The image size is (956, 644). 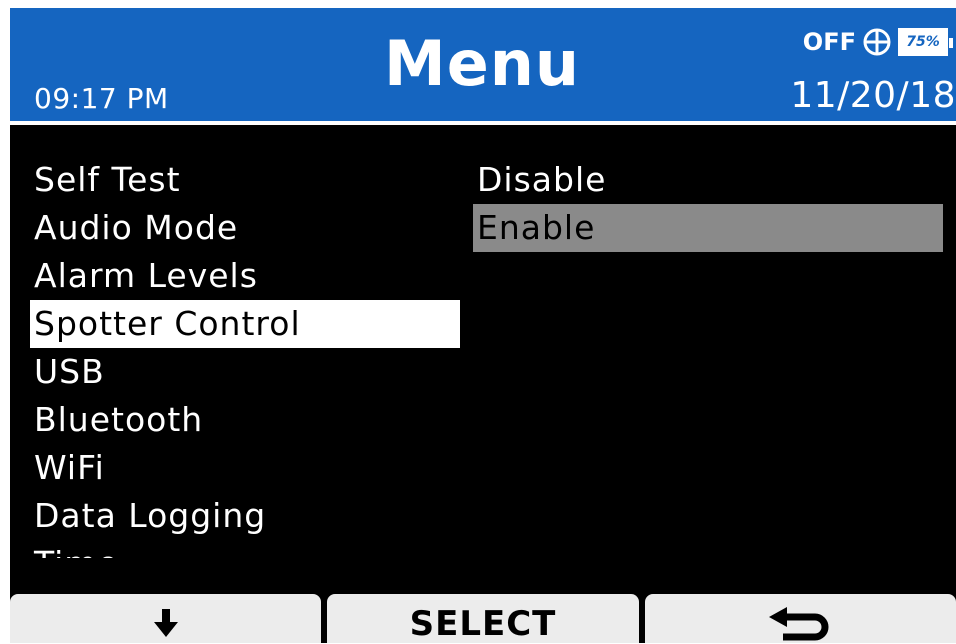 I want to click on back-softkey, so click(x=800, y=618).